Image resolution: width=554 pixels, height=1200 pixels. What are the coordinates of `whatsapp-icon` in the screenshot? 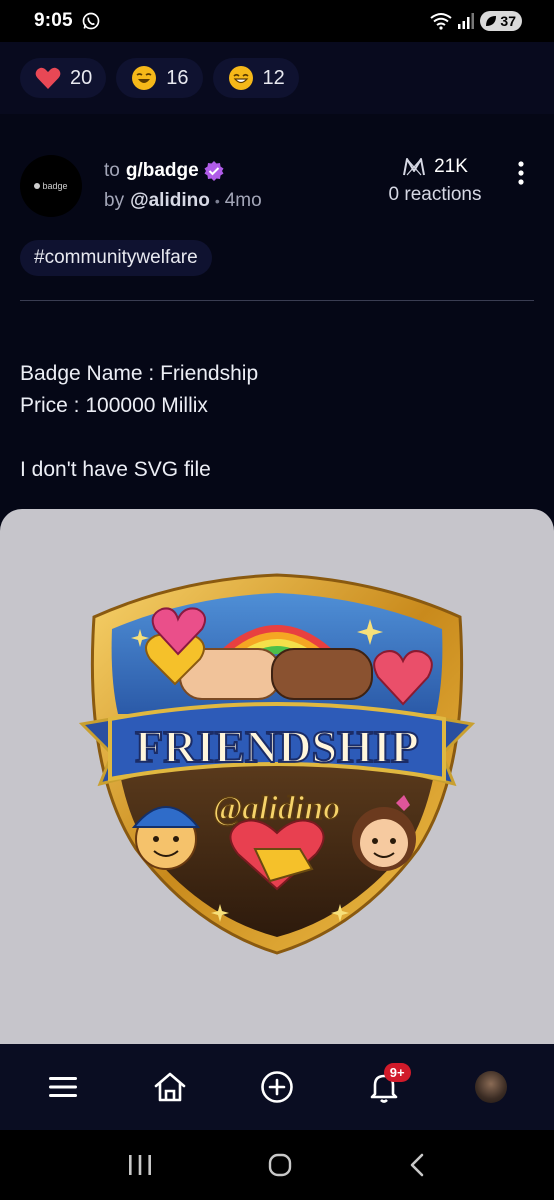 It's located at (91, 21).